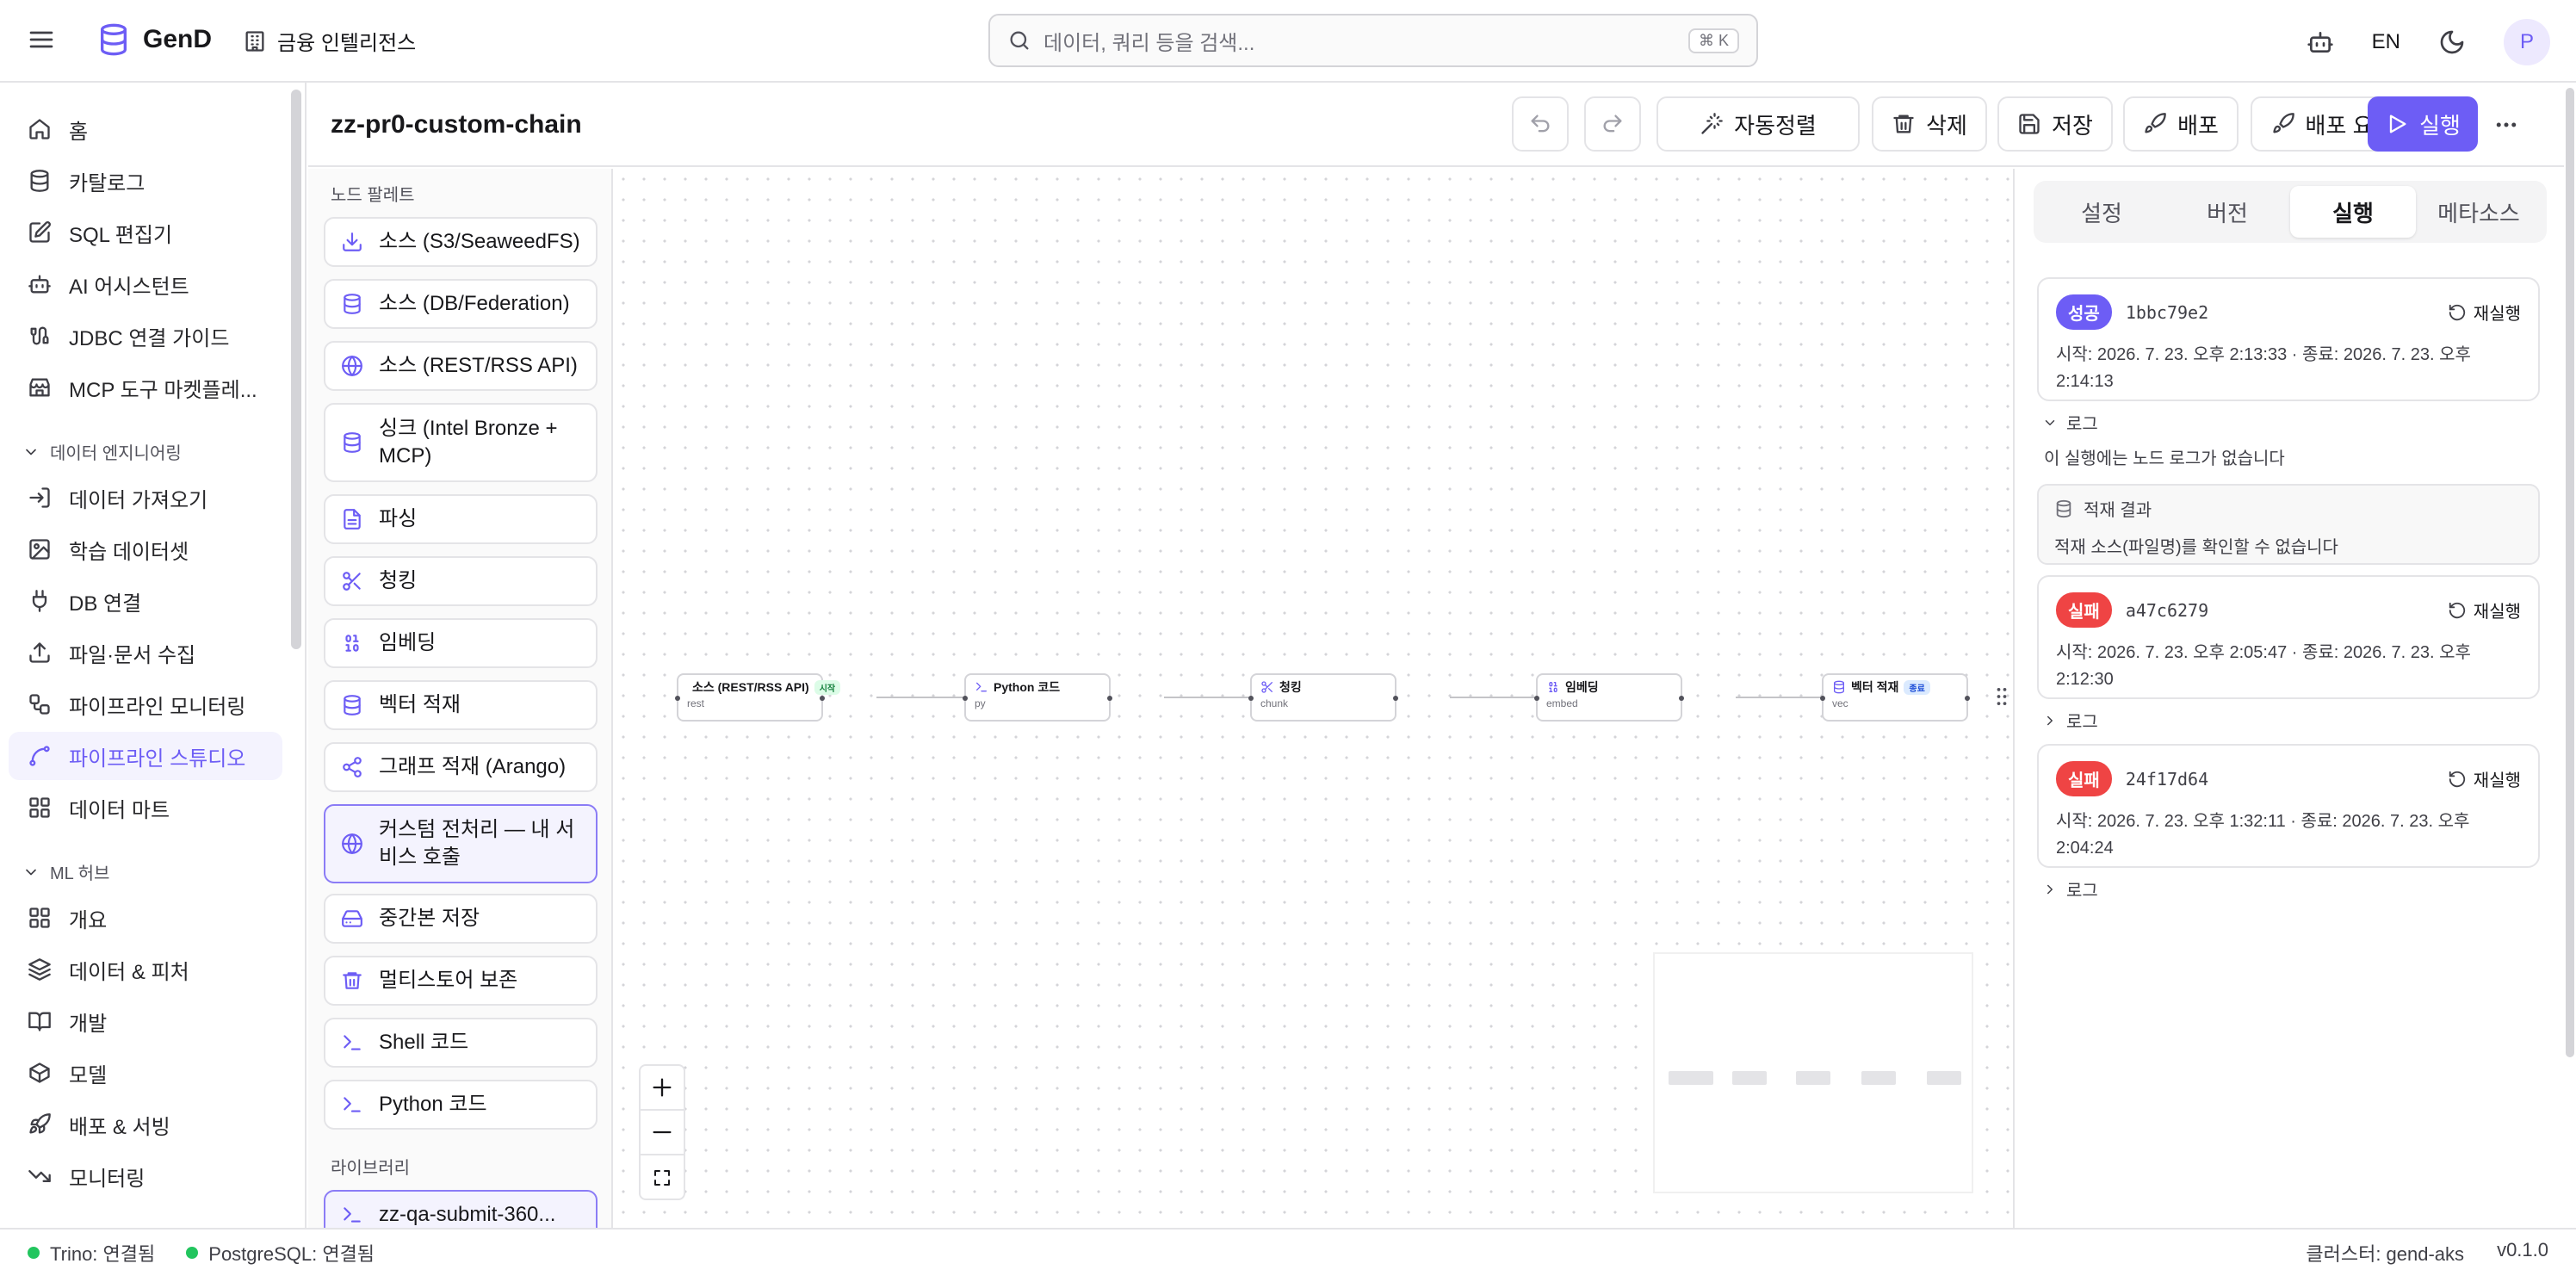  What do you see at coordinates (146, 601) in the screenshot?
I see `sidebar-item-db-connection: DB 연결` at bounding box center [146, 601].